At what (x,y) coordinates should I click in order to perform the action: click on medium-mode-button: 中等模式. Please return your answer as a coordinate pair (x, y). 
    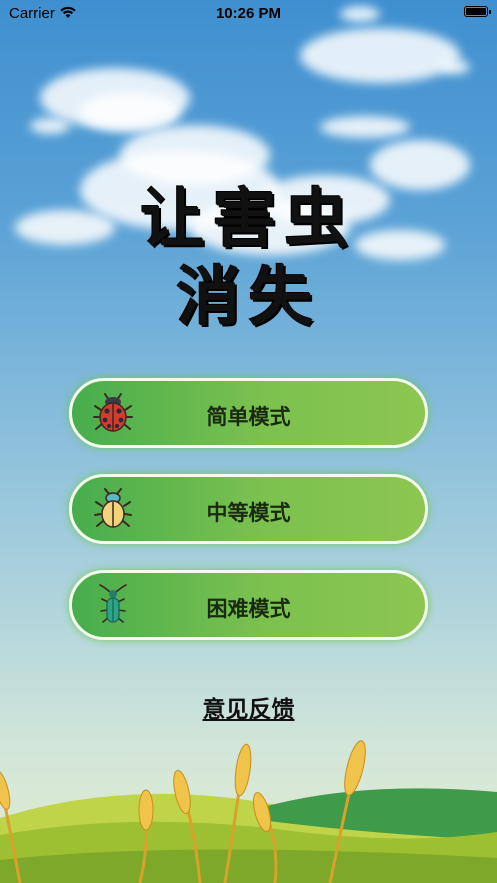
    Looking at the image, I should click on (248, 509).